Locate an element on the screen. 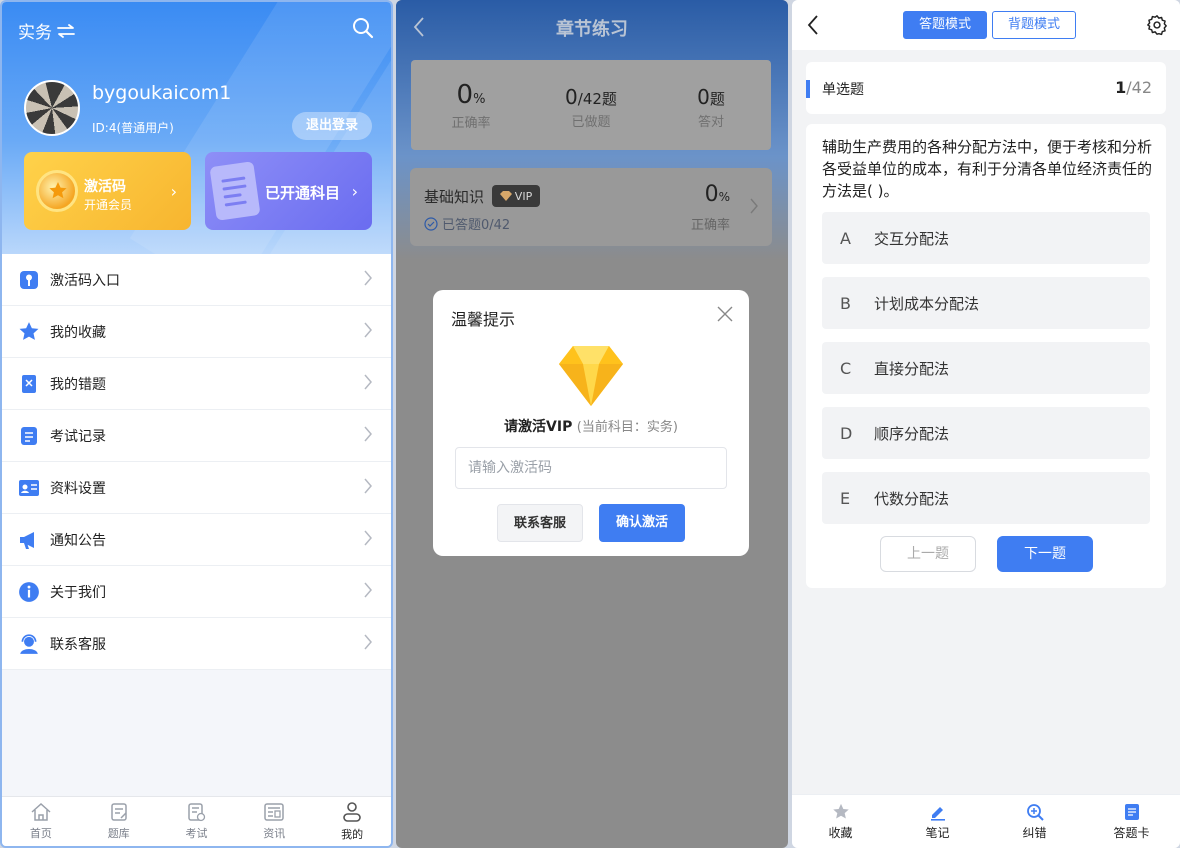  option-letter: A is located at coordinates (845, 238).